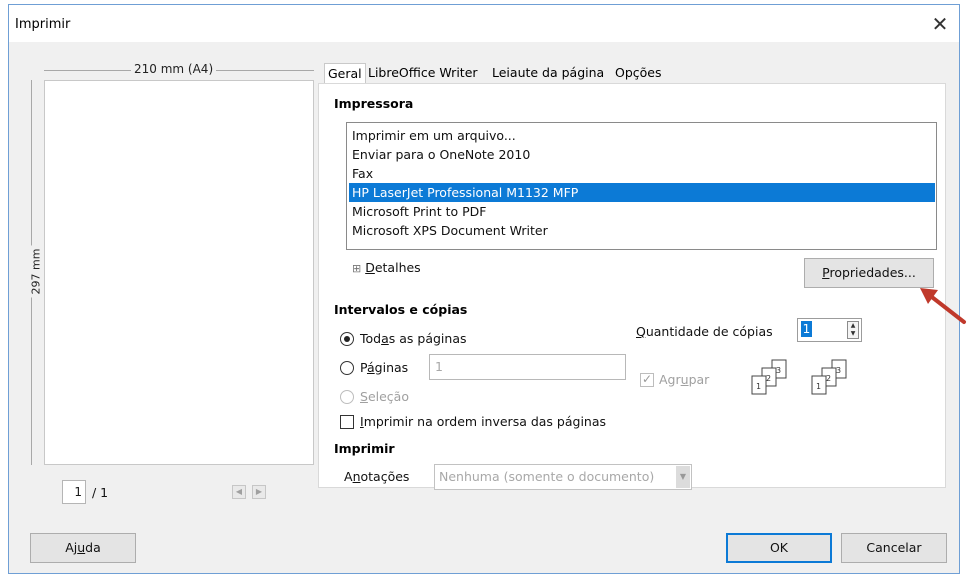 Image resolution: width=969 pixels, height=579 pixels. Describe the element at coordinates (547, 476) in the screenshot. I see `comments-value: Nenhuma (somente o documento)` at that location.